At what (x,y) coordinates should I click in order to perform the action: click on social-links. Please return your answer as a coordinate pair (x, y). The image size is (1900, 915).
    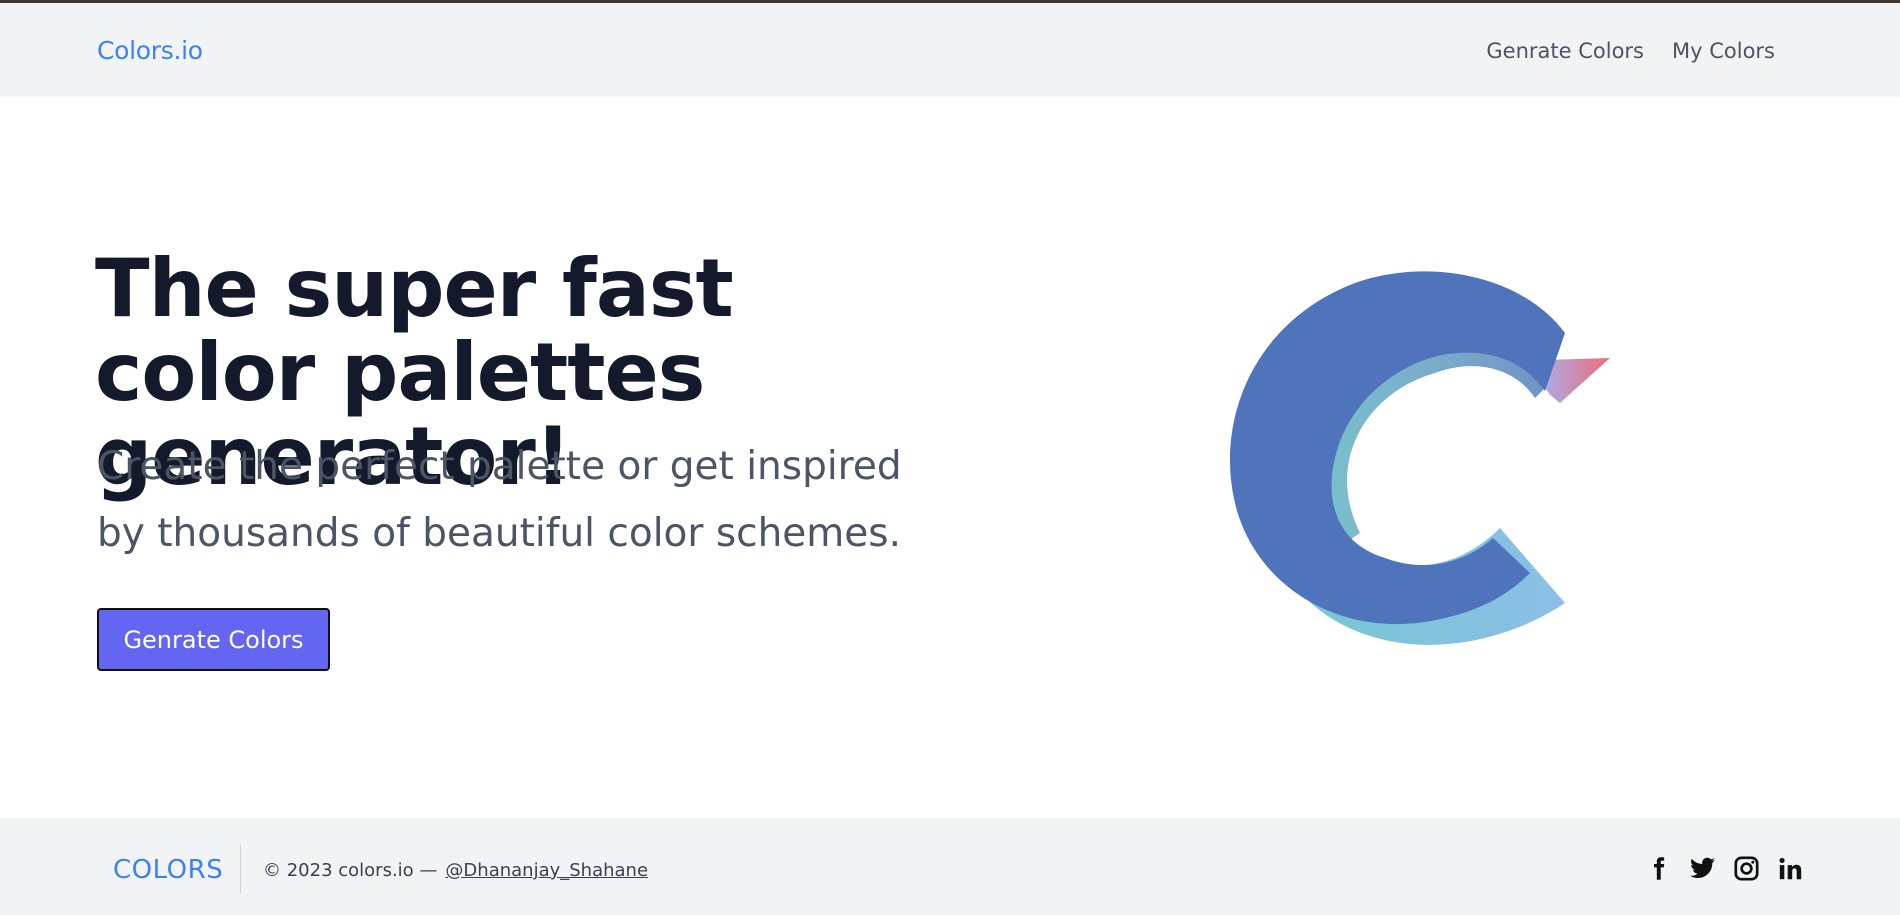
    Looking at the image, I should click on (1724, 868).